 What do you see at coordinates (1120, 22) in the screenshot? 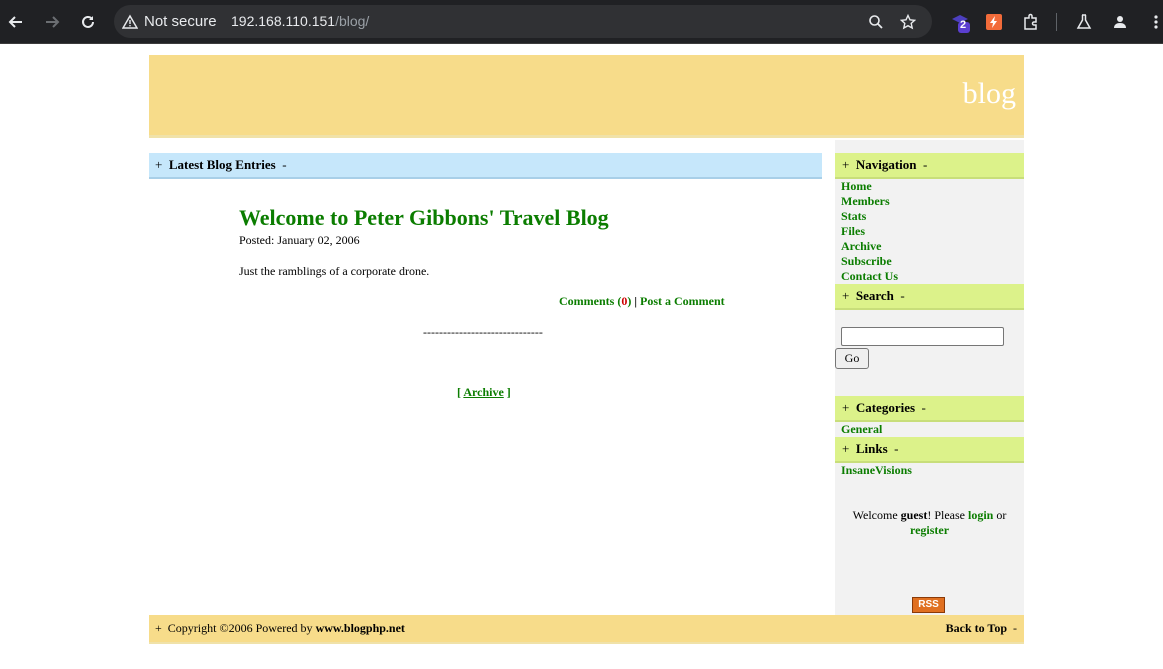
I see `profile-icon` at bounding box center [1120, 22].